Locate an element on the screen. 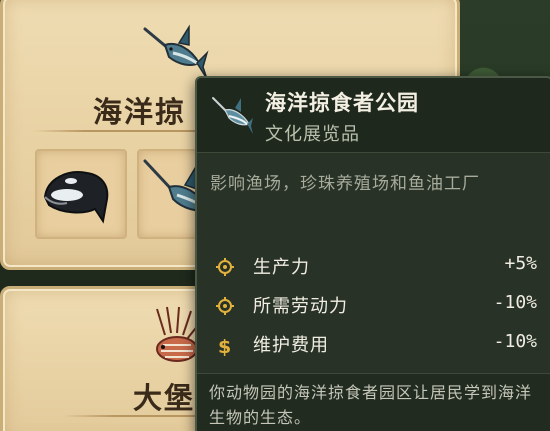 Image resolution: width=550 pixels, height=431 pixels. stat-label: 维护费用 is located at coordinates (291, 345).